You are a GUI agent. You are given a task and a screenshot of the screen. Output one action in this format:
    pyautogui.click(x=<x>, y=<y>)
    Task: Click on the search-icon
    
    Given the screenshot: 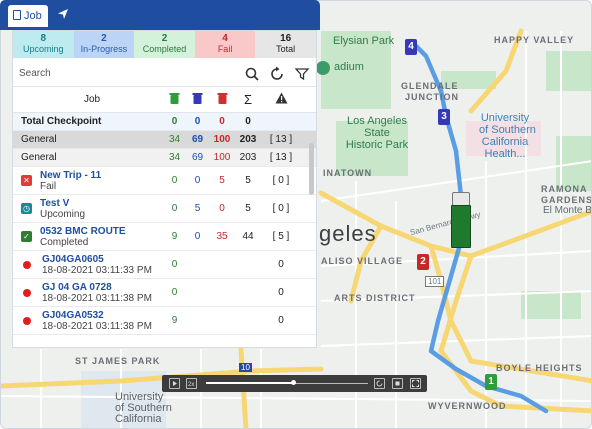 What is the action you would take?
    pyautogui.click(x=252, y=74)
    